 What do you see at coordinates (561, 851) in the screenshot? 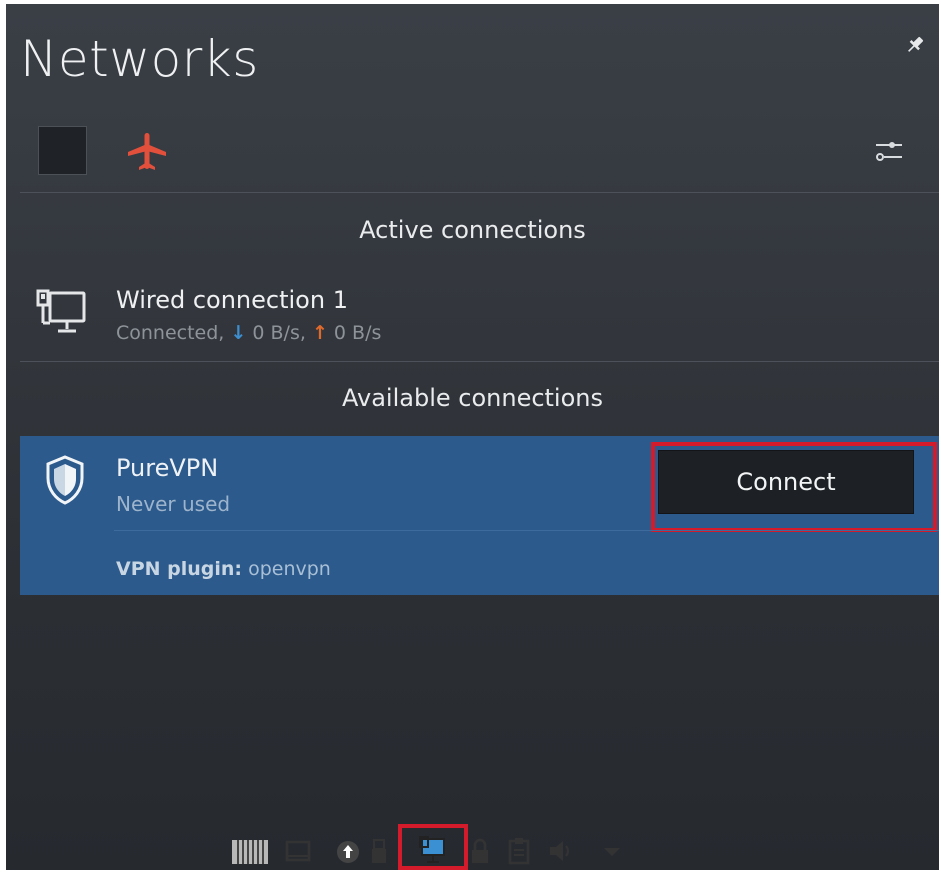
I see `volume-icon` at bounding box center [561, 851].